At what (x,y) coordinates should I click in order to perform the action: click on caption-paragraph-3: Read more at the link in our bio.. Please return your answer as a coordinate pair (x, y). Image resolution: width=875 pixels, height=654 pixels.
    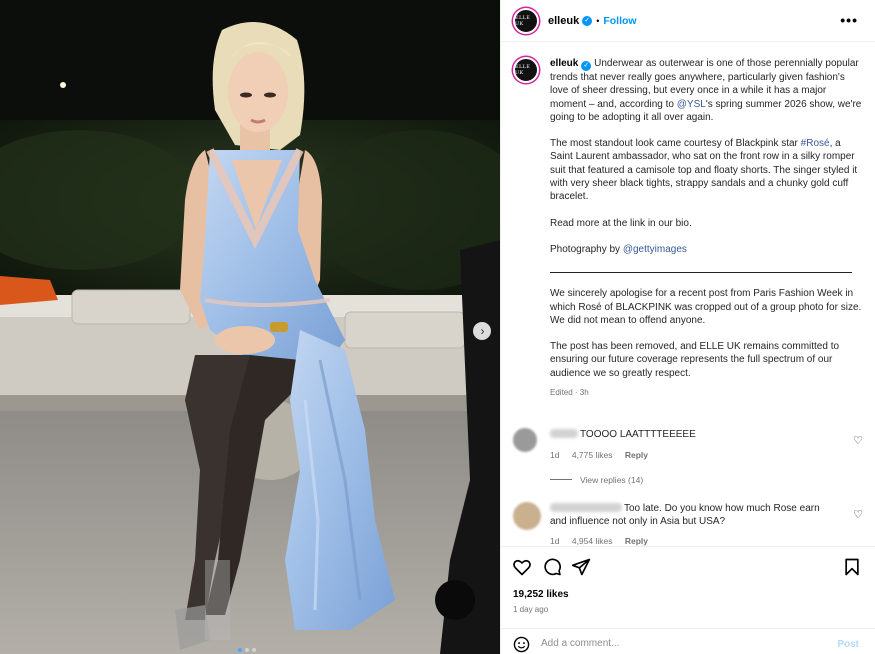
    Looking at the image, I should click on (621, 223).